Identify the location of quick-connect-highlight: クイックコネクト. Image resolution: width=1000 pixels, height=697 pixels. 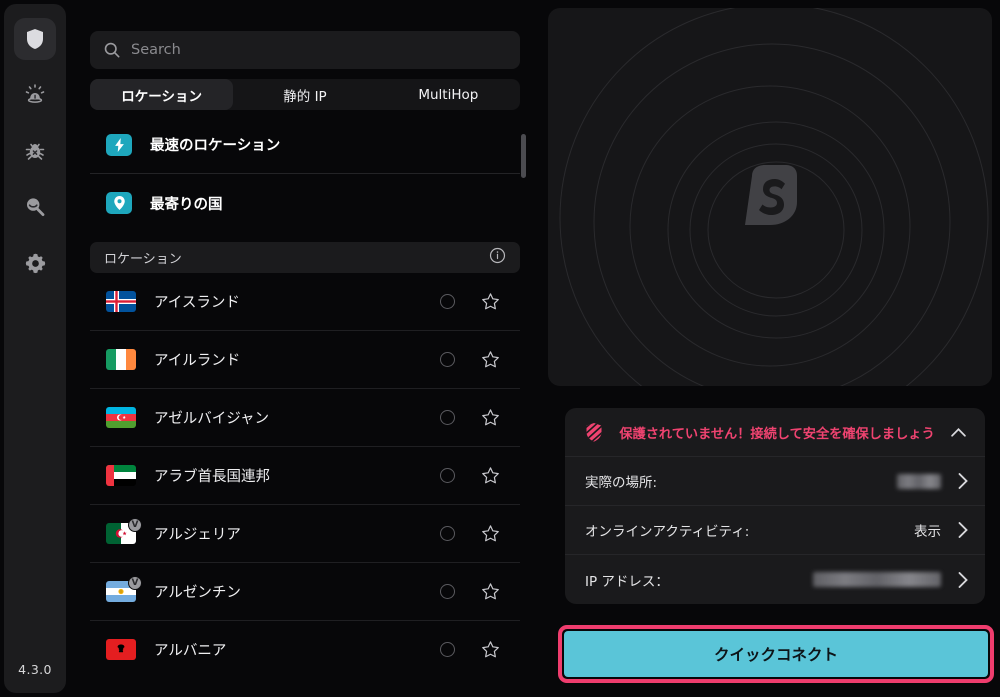
(776, 654).